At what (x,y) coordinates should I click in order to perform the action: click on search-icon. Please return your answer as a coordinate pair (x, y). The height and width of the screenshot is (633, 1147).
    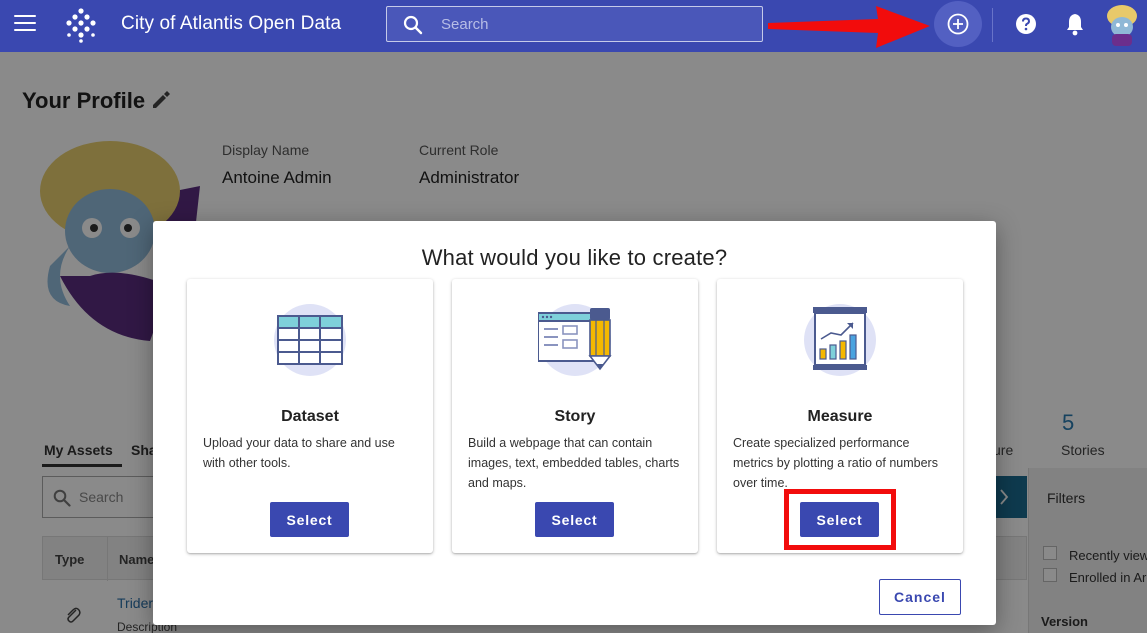
    Looking at the image, I should click on (413, 25).